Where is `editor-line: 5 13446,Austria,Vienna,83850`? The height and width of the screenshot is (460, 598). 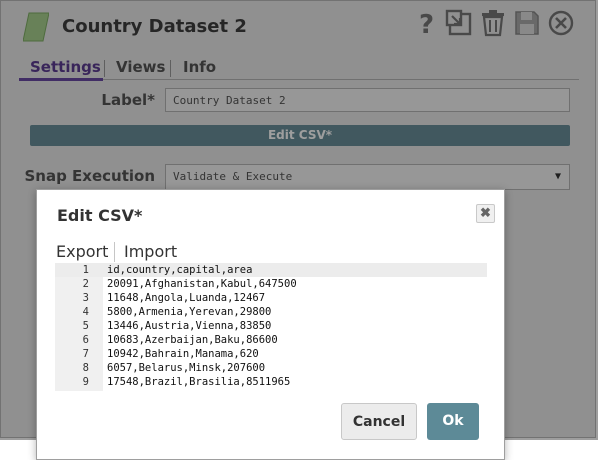
editor-line: 5 13446,Austria,Vienna,83850 is located at coordinates (271, 326).